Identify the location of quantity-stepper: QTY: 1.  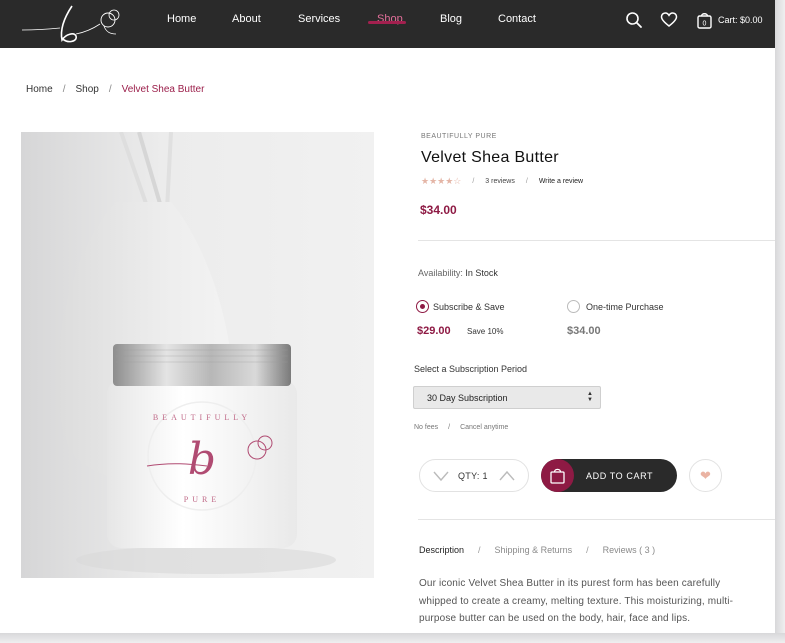
(474, 475).